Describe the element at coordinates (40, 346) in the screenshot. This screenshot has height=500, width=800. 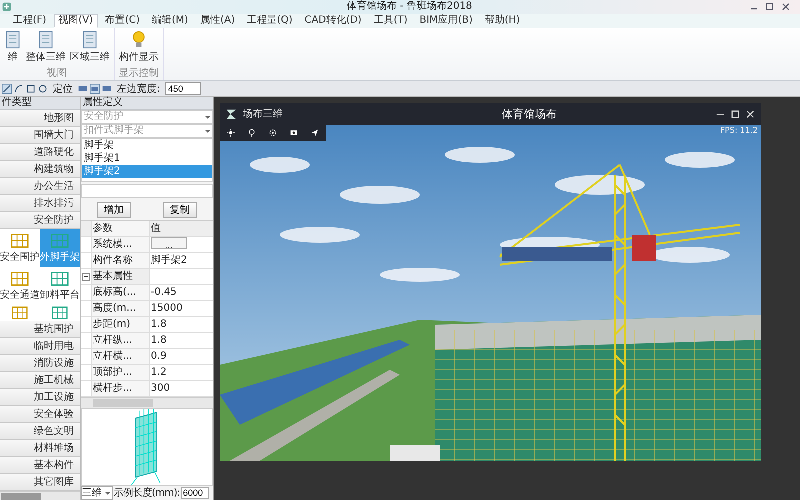
I see `category-item: 临时用电` at that location.